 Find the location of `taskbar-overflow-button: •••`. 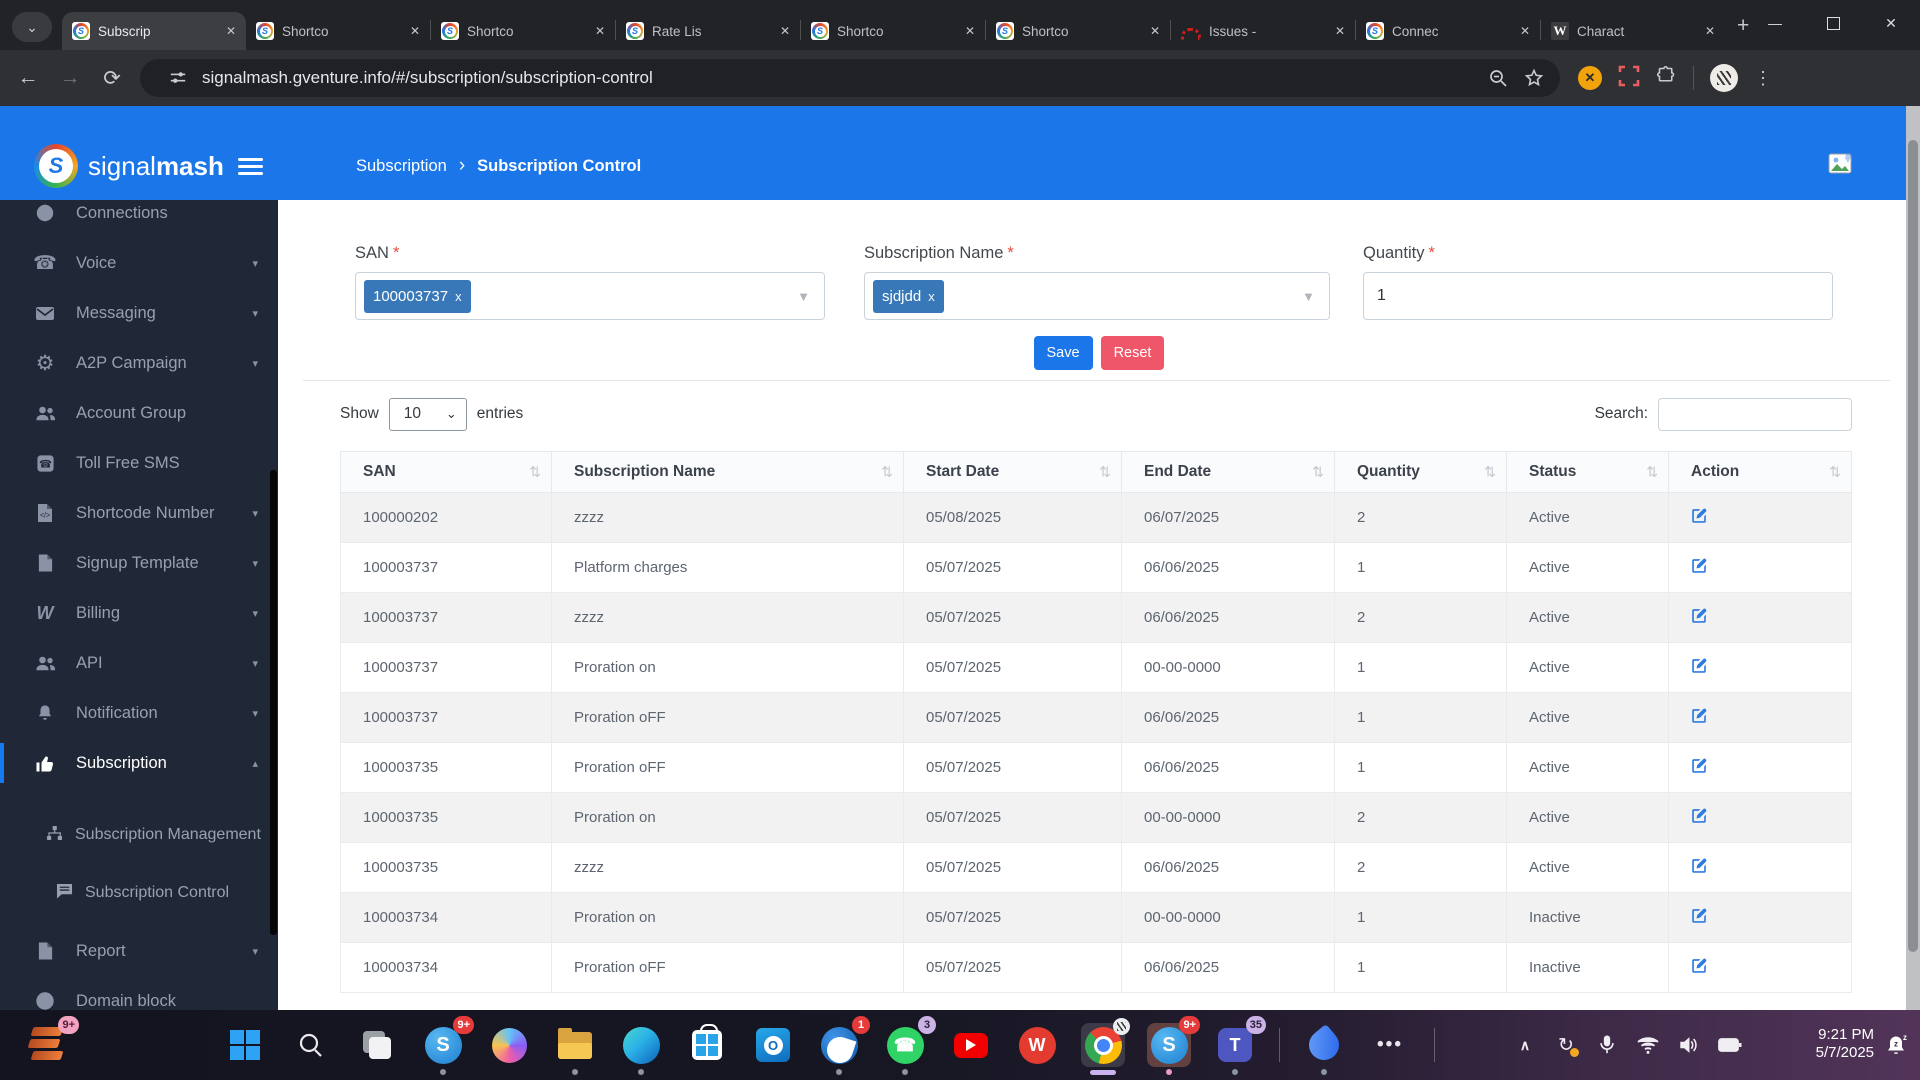

taskbar-overflow-button: ••• is located at coordinates (1390, 1045).